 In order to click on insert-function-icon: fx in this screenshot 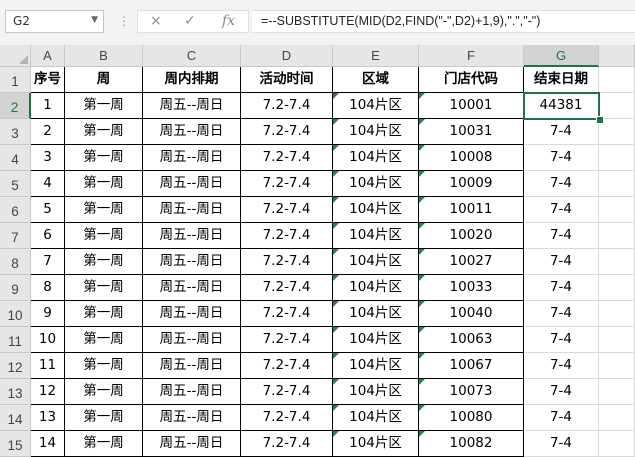, I will do `click(228, 21)`.